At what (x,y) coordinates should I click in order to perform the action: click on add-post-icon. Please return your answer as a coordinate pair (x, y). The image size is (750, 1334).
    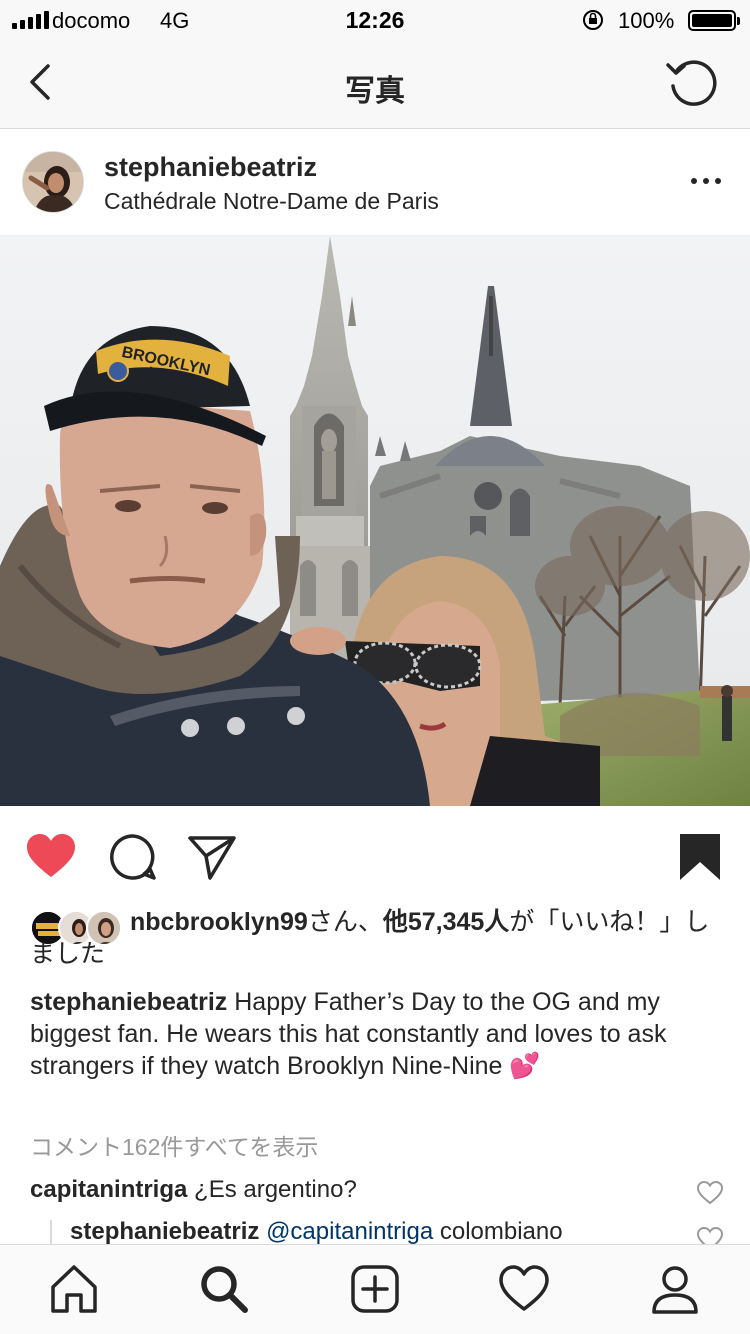
    Looking at the image, I should click on (375, 1289).